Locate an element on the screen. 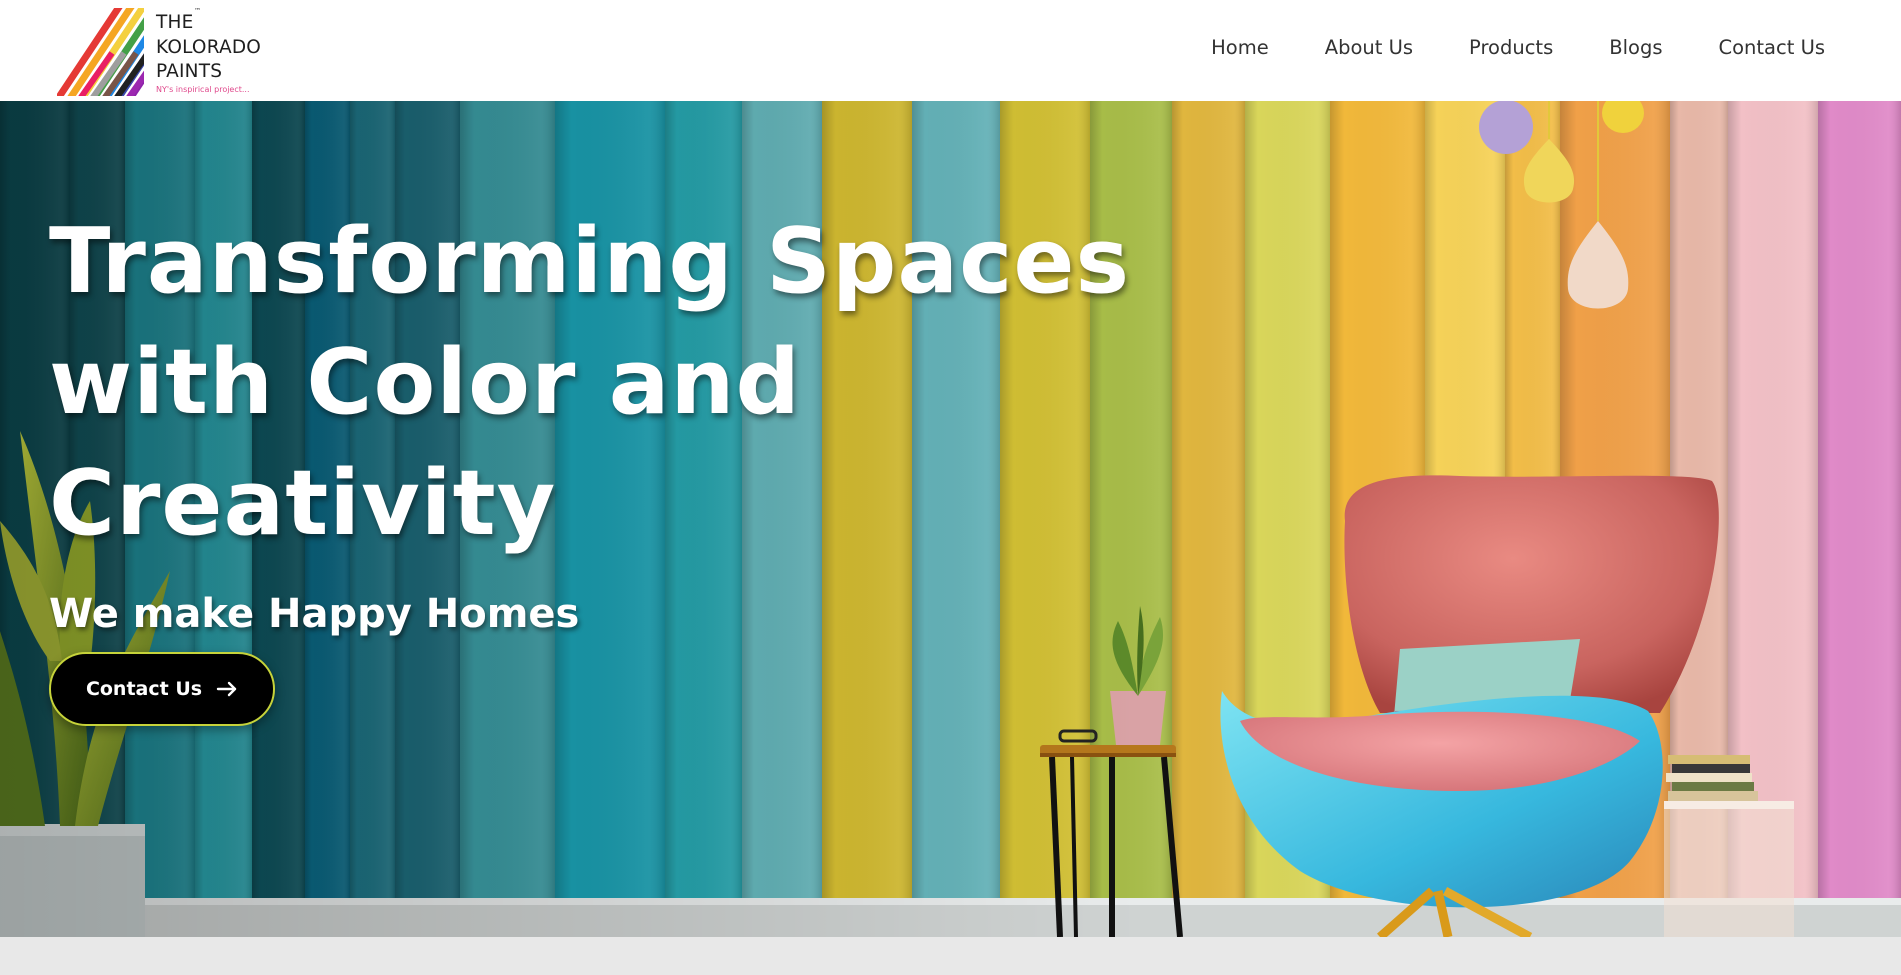 The image size is (1901, 975). brand-line-3: PAINTS is located at coordinates (189, 71).